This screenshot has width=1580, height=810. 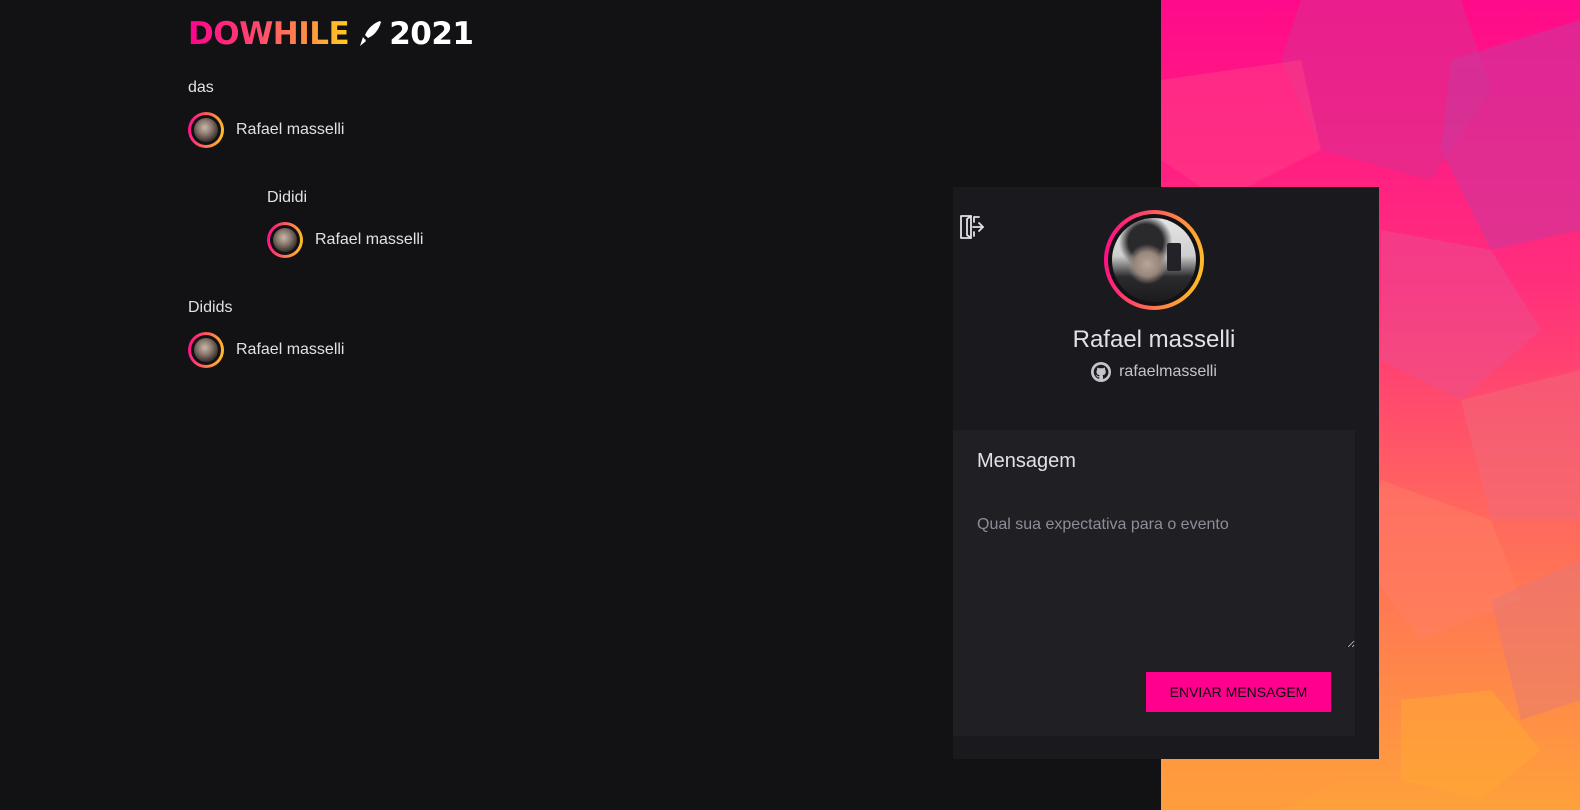 What do you see at coordinates (1238, 692) in the screenshot?
I see `send-message-button: ENVIAR MENSAGEM` at bounding box center [1238, 692].